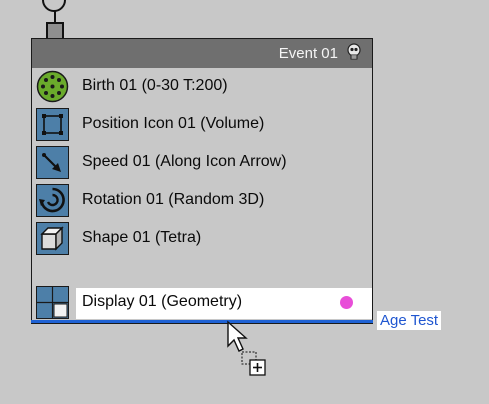 The width and height of the screenshot is (489, 404). I want to click on operator-label: Speed 01 (Along Icon Arrow), so click(184, 161).